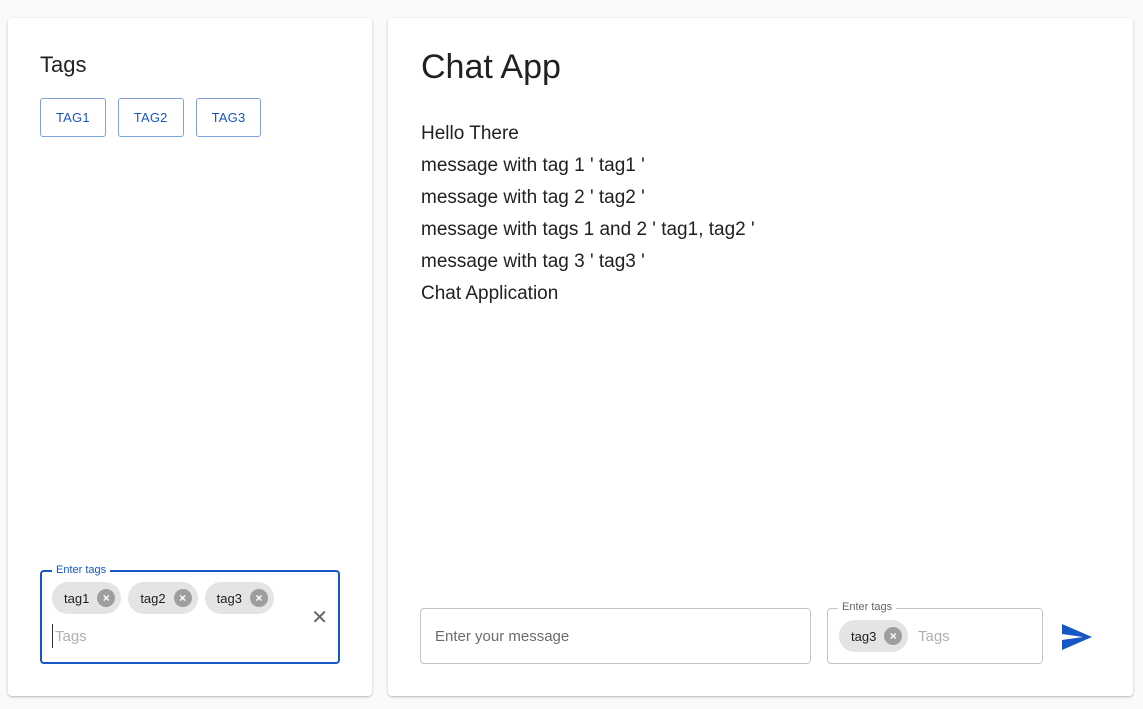  I want to click on tag-chip-tag2: tag2 ×, so click(163, 598).